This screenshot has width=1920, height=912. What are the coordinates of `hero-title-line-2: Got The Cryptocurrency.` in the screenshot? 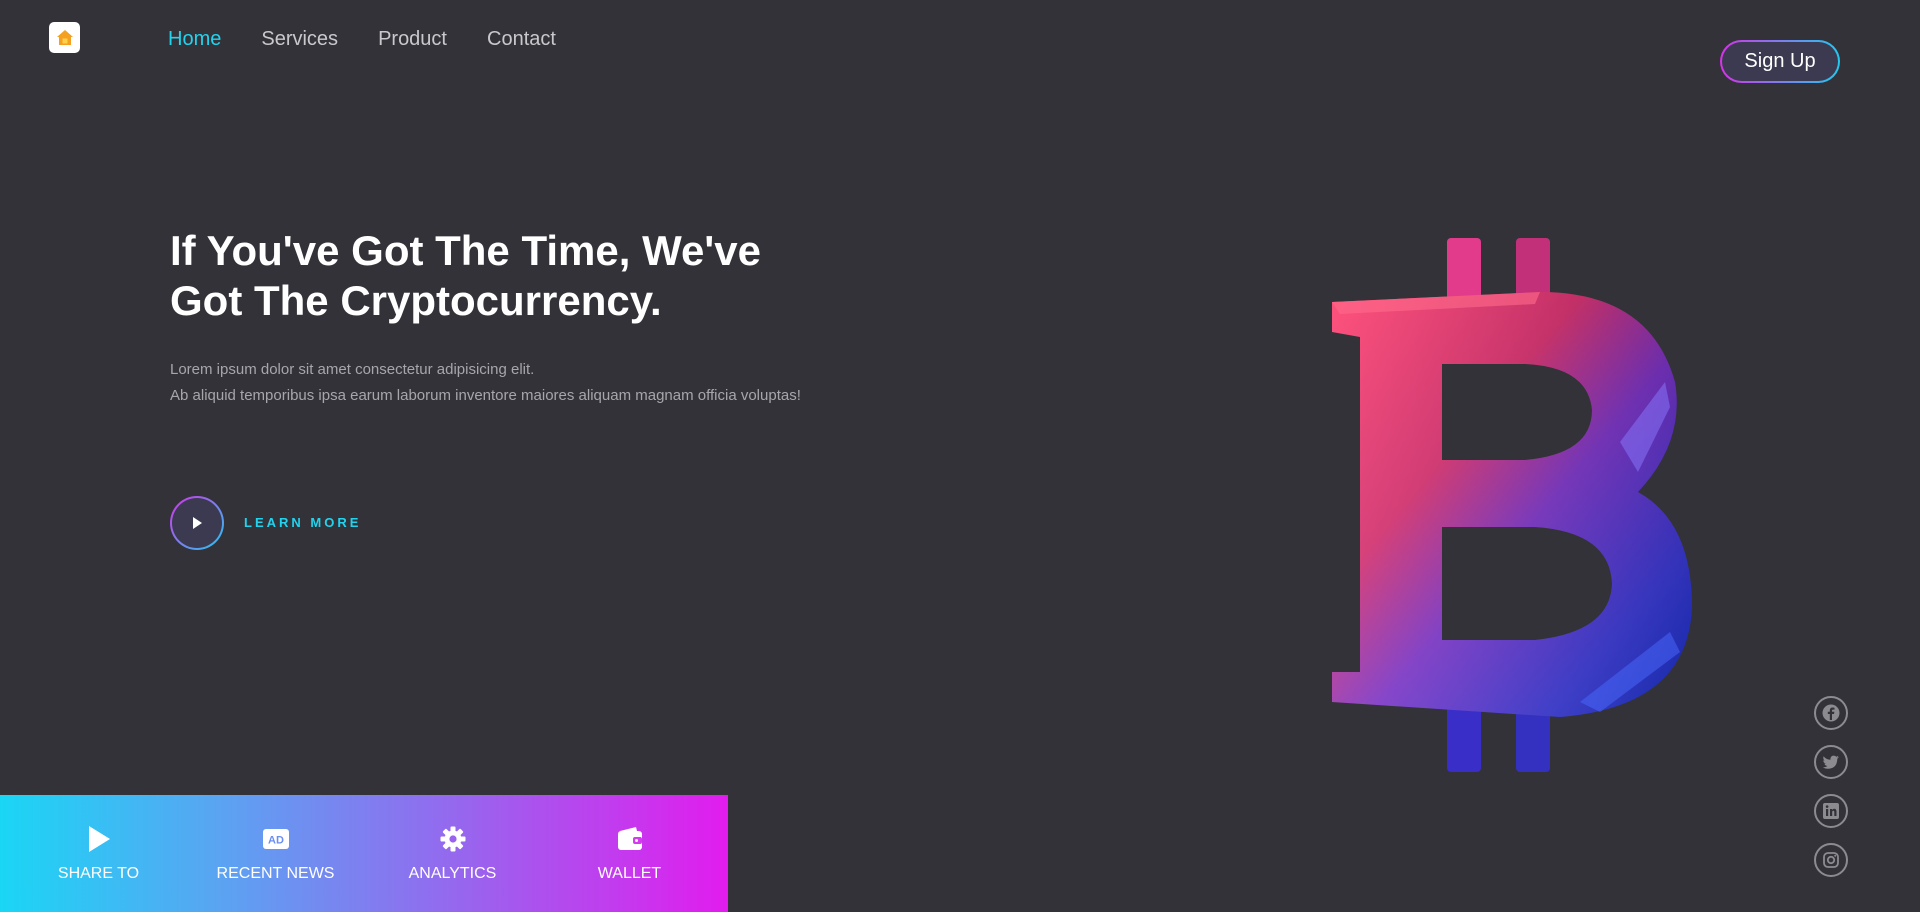 It's located at (416, 300).